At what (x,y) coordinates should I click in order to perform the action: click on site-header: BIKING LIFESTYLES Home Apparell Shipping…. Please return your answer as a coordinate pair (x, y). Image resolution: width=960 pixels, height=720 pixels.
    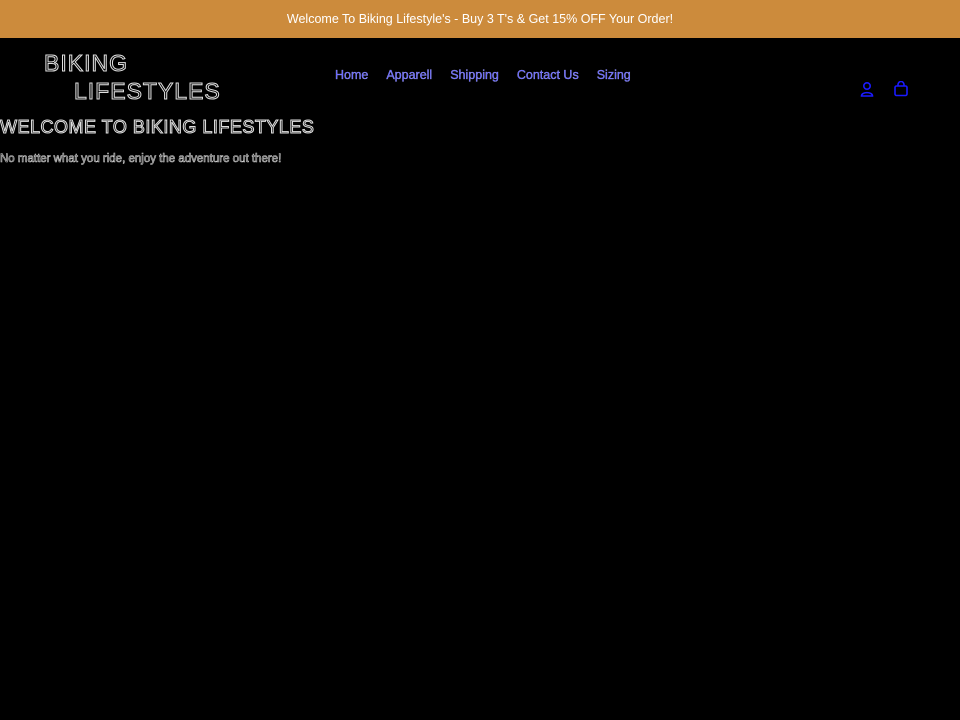
    Looking at the image, I should click on (480, 78).